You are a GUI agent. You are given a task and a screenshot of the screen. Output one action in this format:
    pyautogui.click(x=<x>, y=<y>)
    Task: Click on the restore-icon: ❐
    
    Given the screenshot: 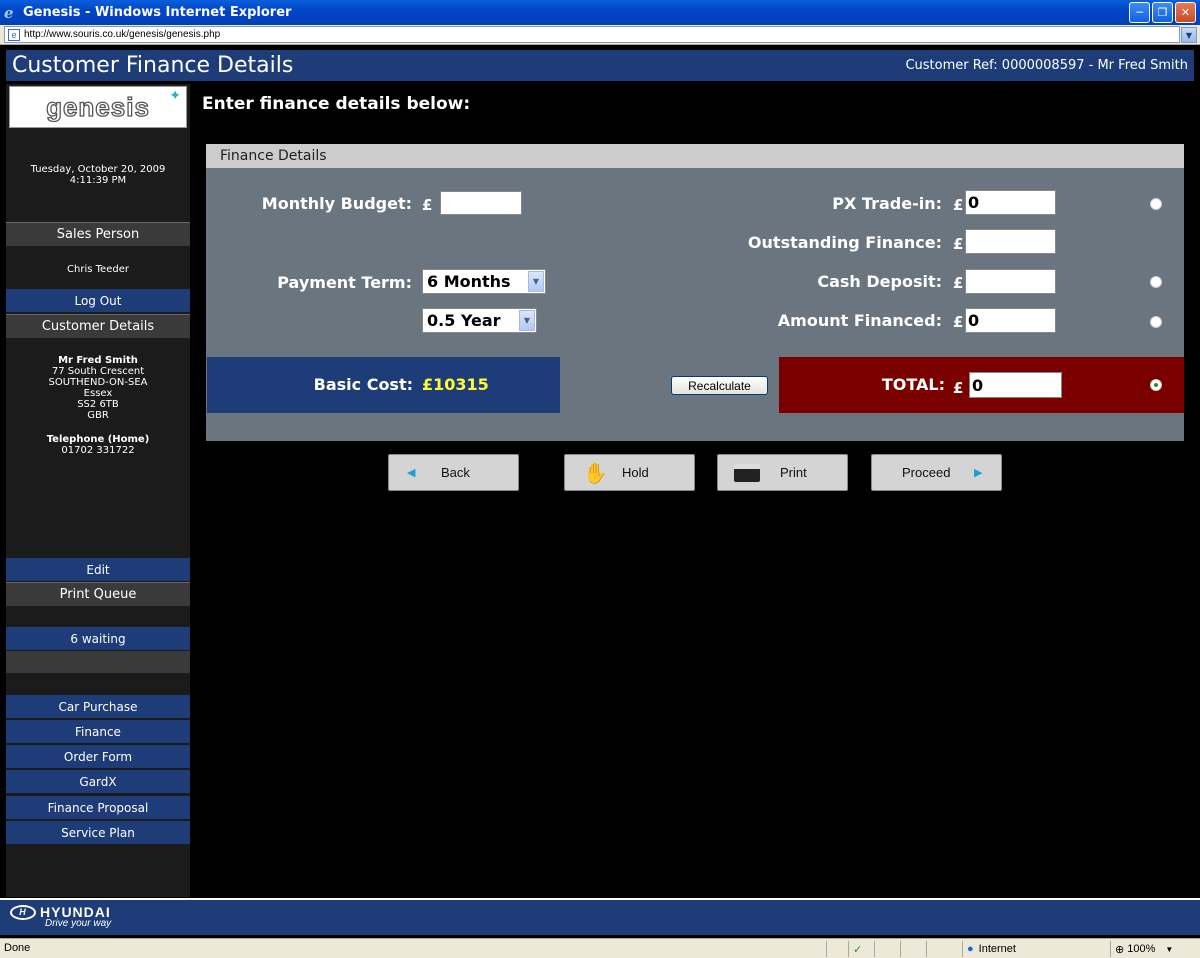 What is the action you would take?
    pyautogui.click(x=1162, y=12)
    